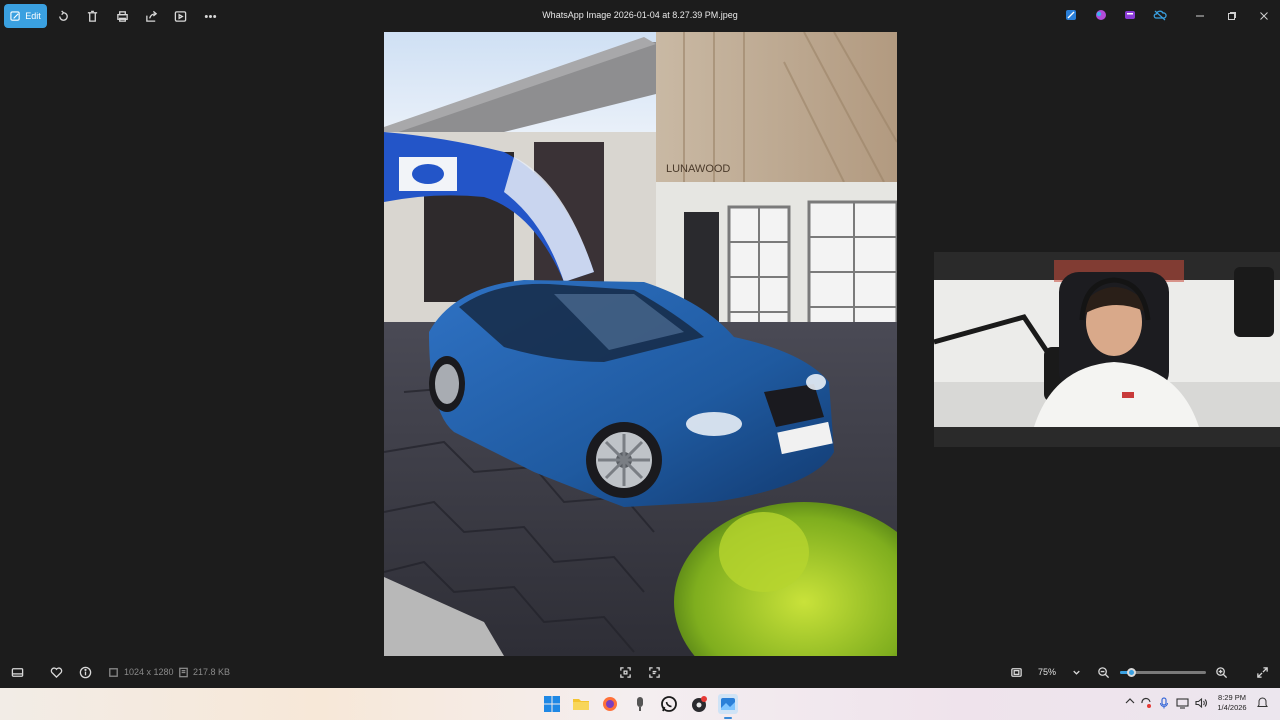  What do you see at coordinates (183, 672) in the screenshot?
I see `file-size-icon` at bounding box center [183, 672].